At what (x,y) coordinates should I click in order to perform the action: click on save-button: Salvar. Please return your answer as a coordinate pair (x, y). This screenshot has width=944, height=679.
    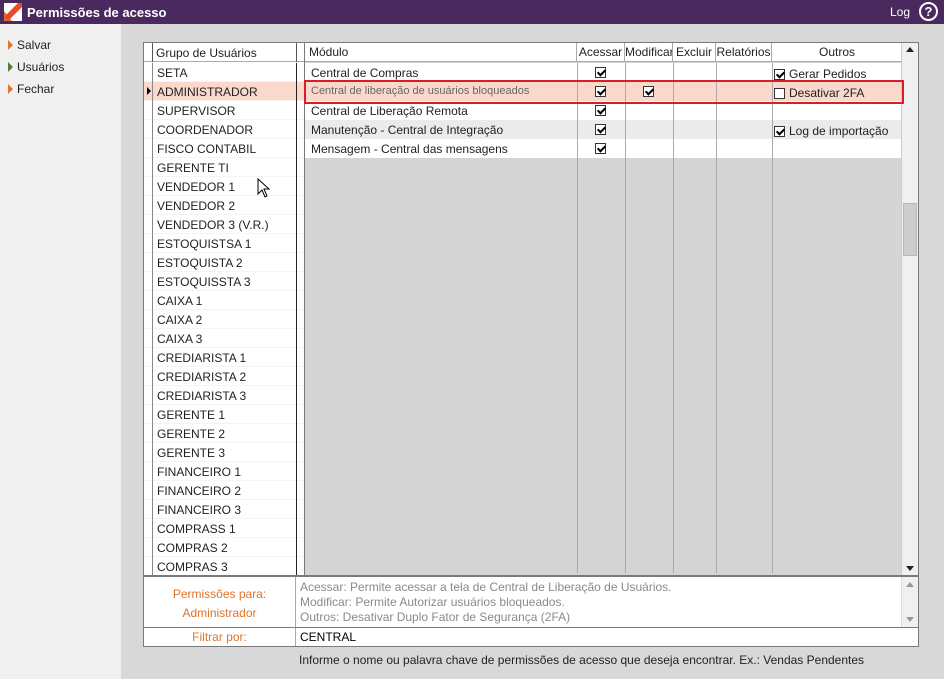
    Looking at the image, I should click on (29, 45).